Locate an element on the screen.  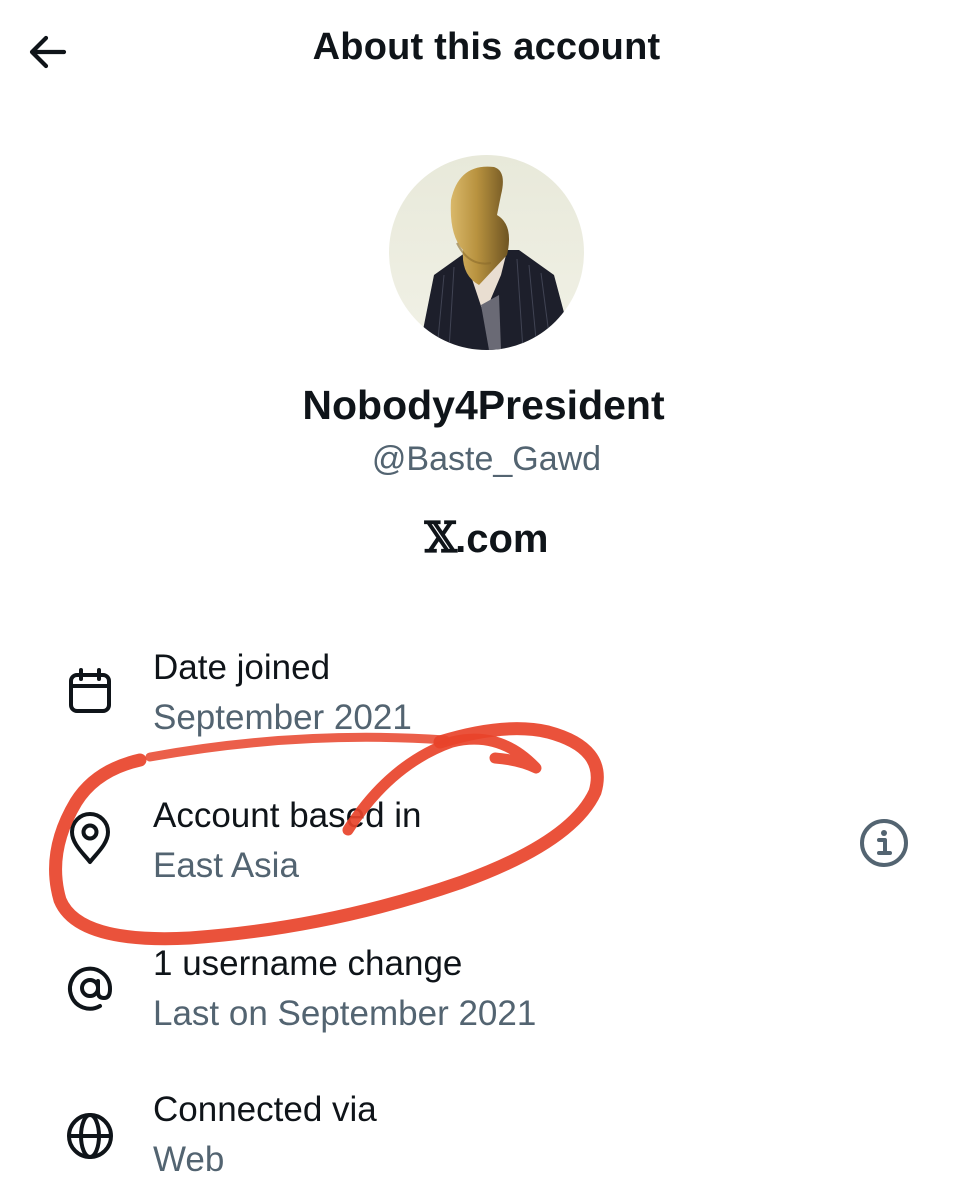
info-row-connected-via: Connected via Web is located at coordinates (486, 1145).